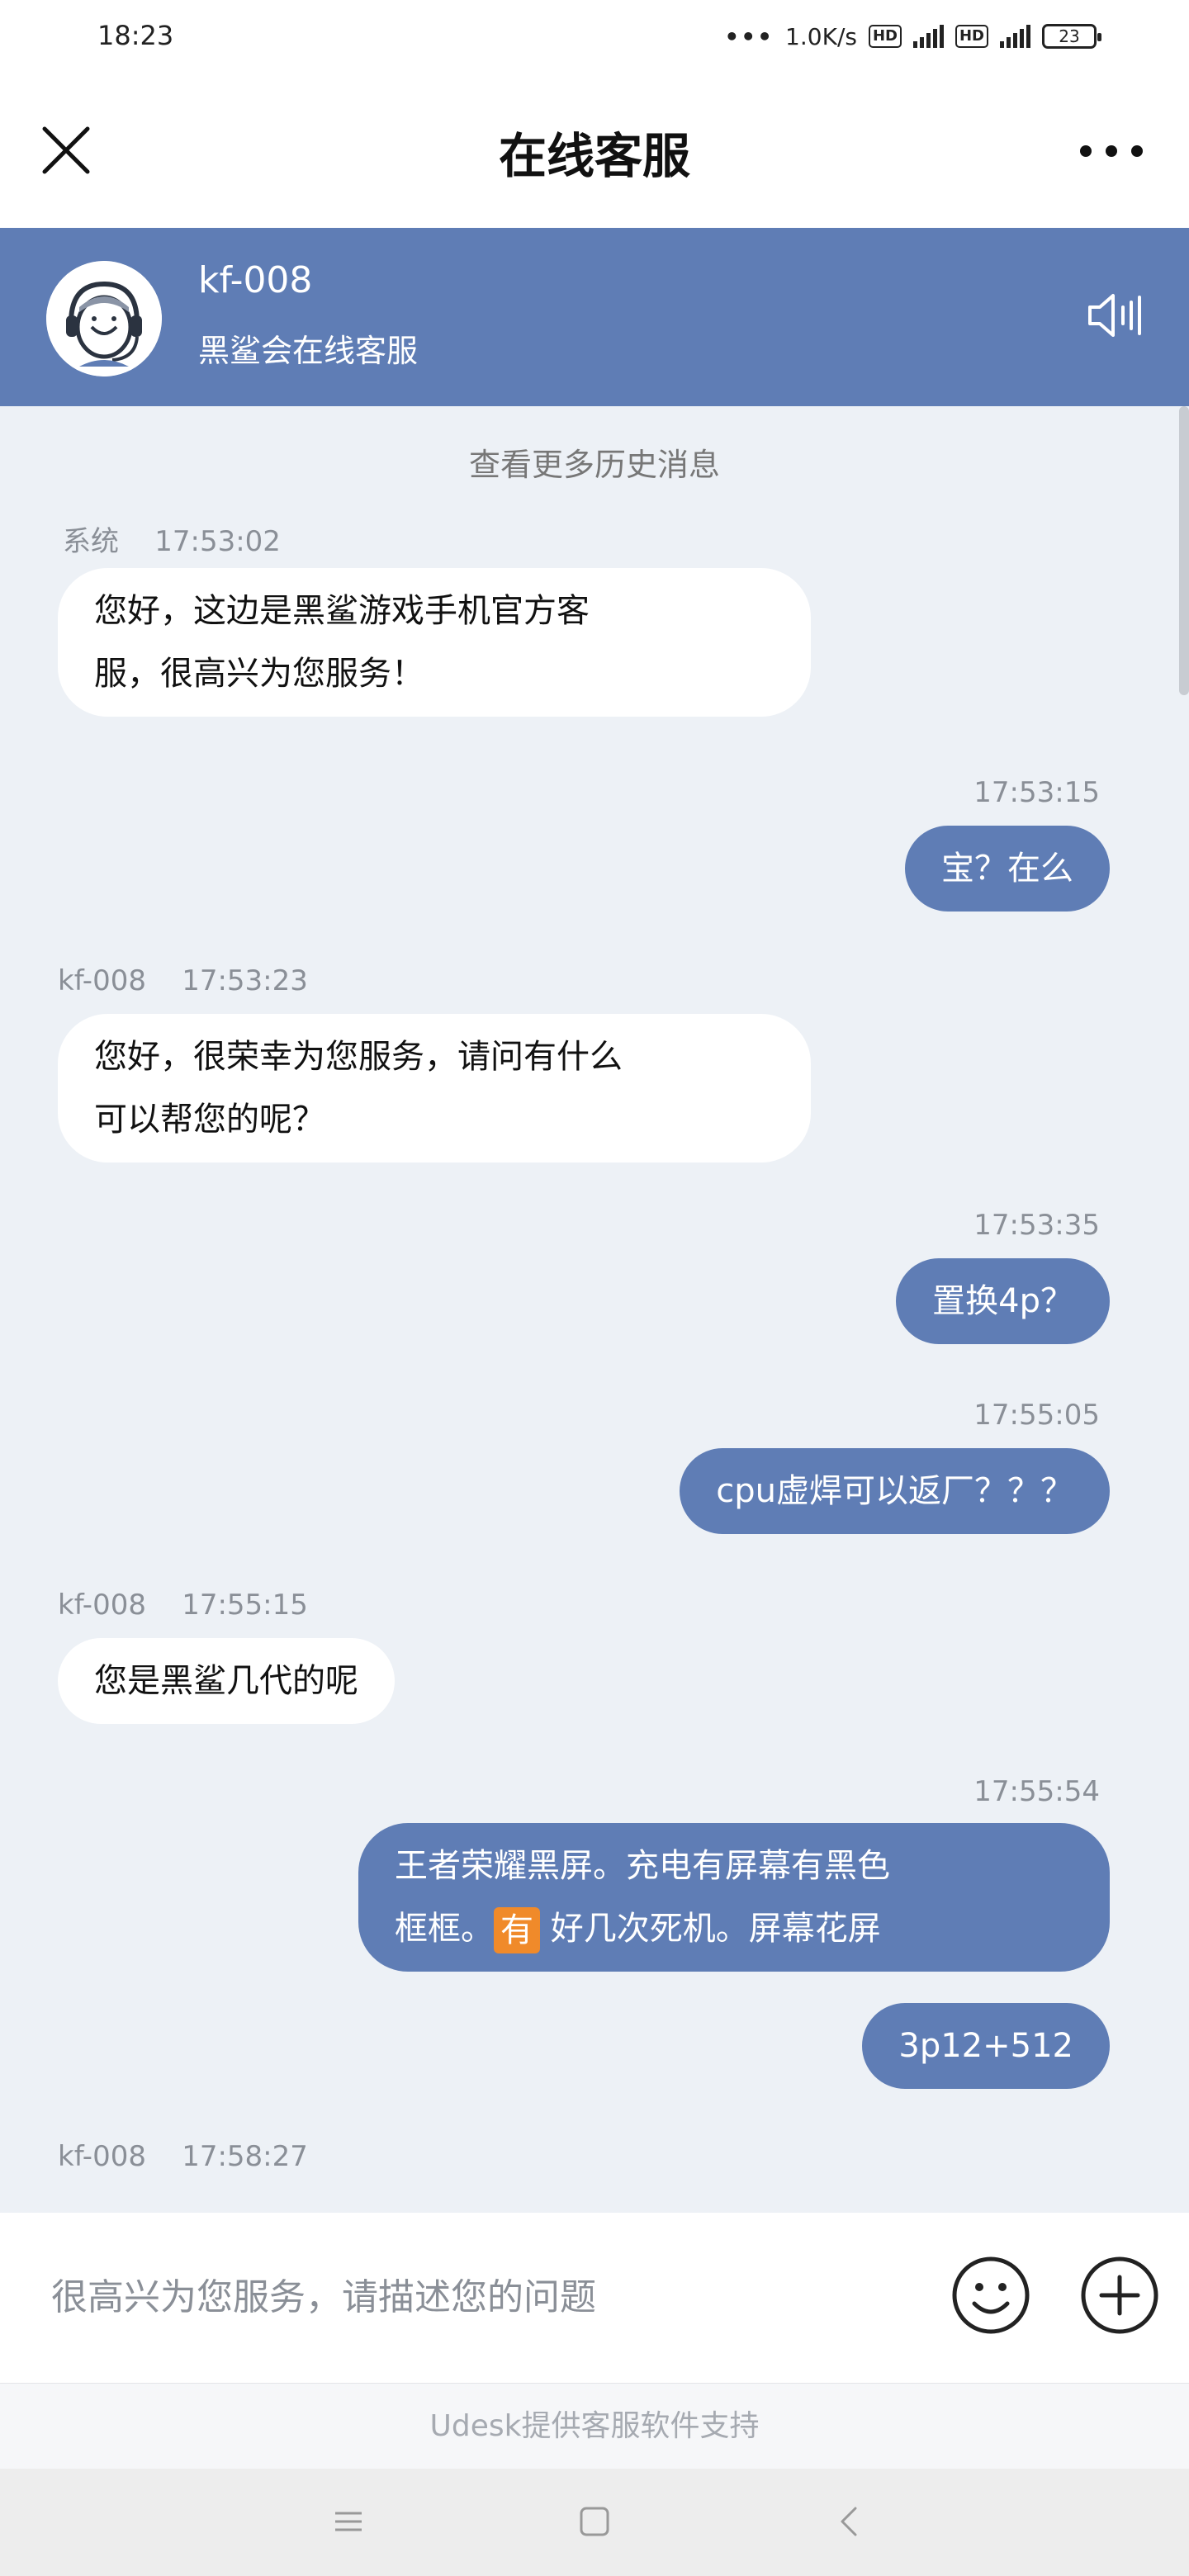 The image size is (1189, 2576). I want to click on message-bubble-out: 3p12+512, so click(986, 2046).